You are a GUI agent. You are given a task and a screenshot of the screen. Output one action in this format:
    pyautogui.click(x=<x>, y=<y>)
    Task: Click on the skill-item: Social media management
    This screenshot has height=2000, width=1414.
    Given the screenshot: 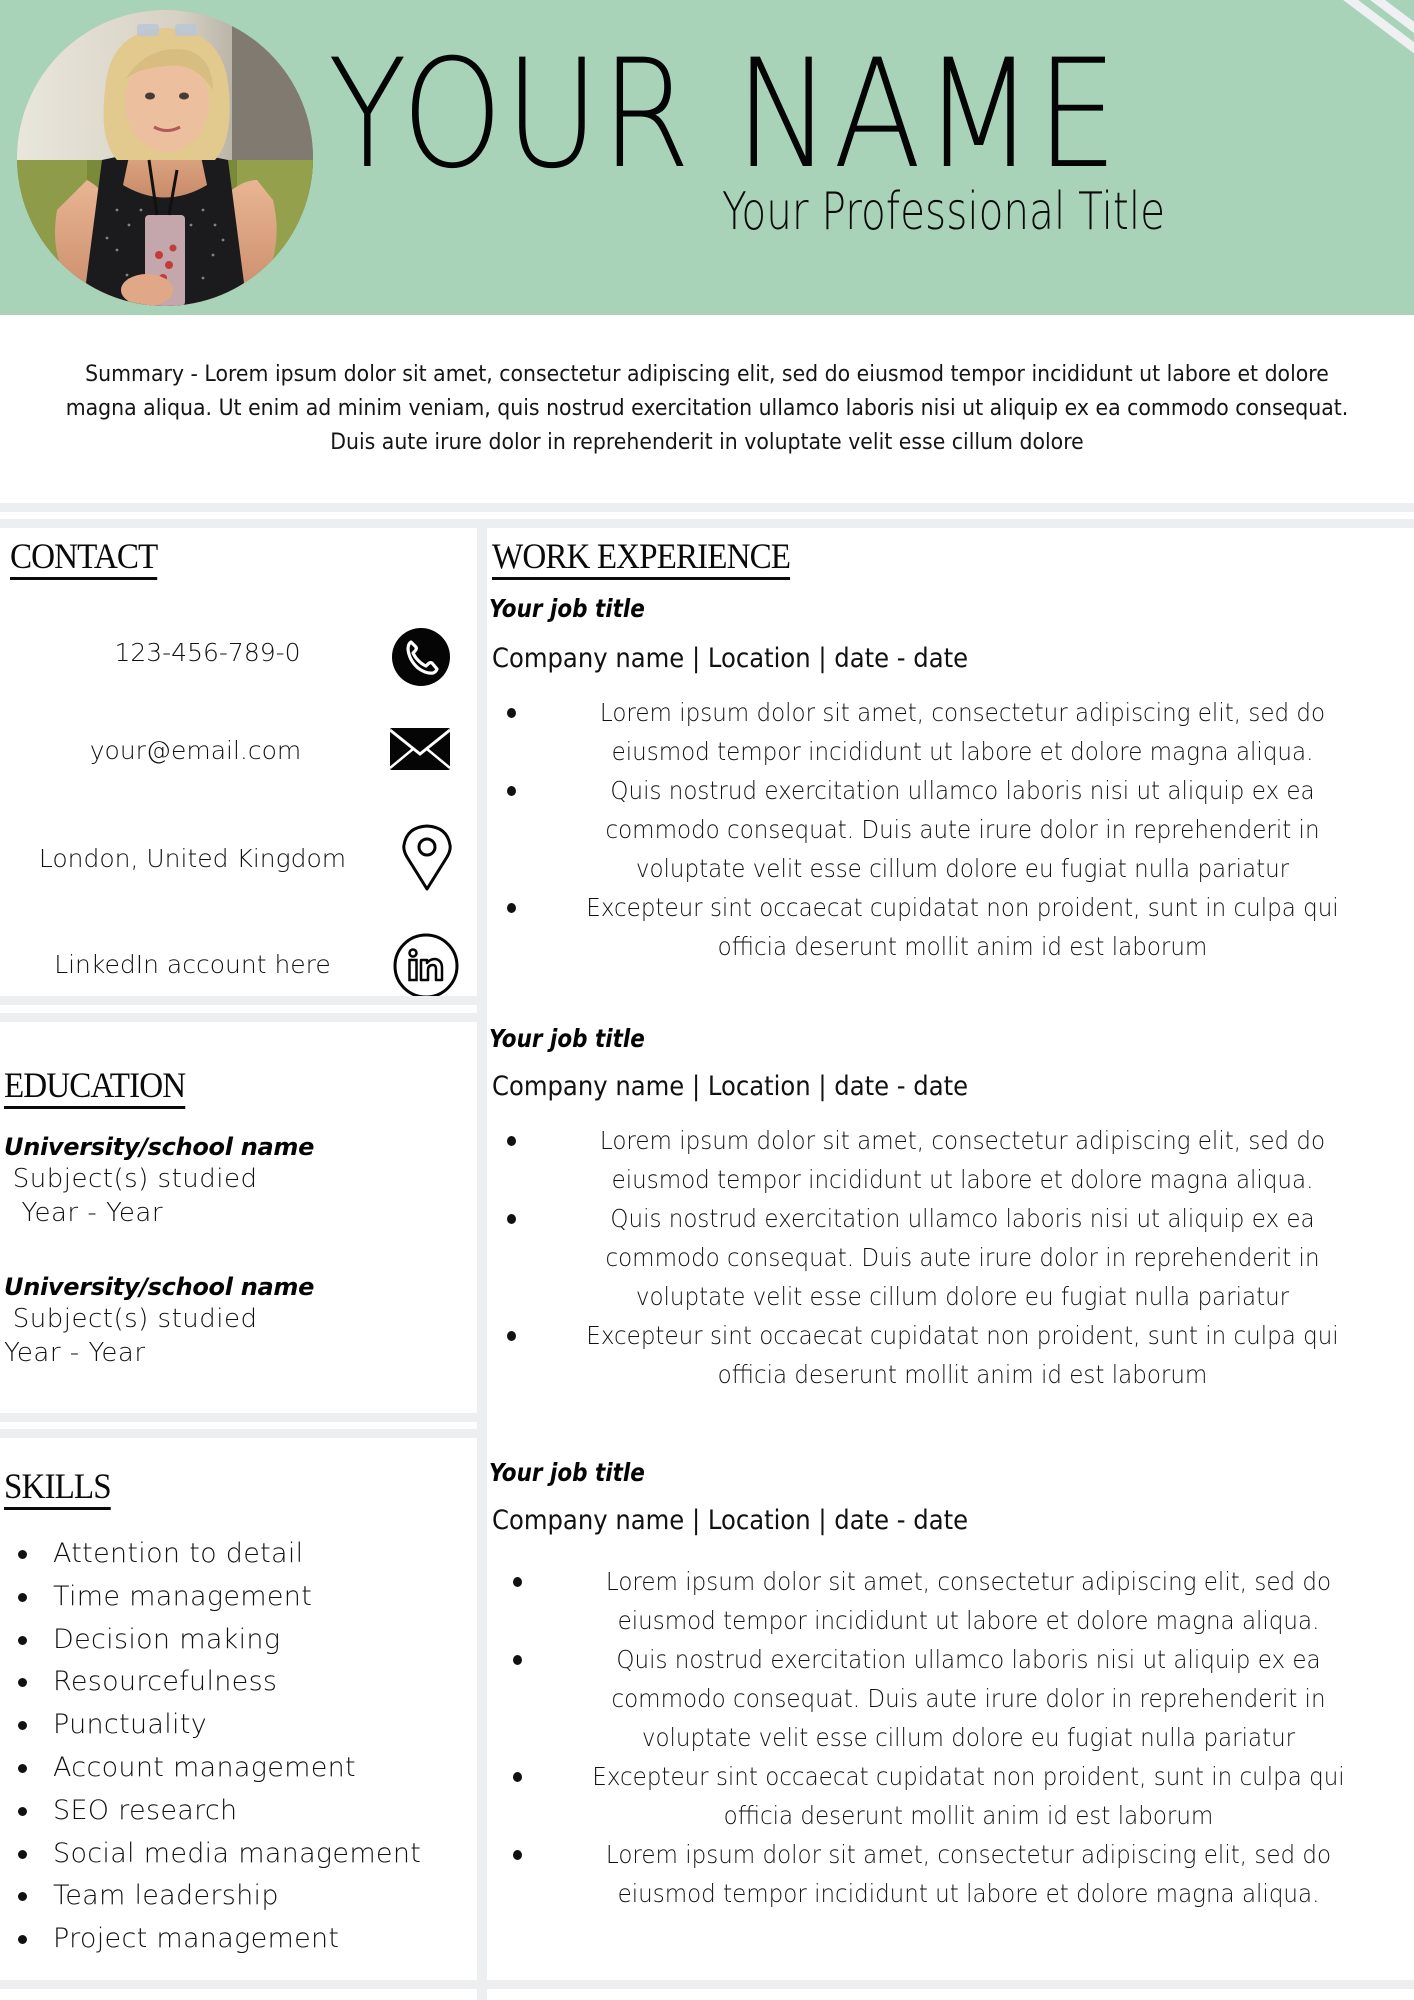 What is the action you would take?
    pyautogui.click(x=210, y=1854)
    